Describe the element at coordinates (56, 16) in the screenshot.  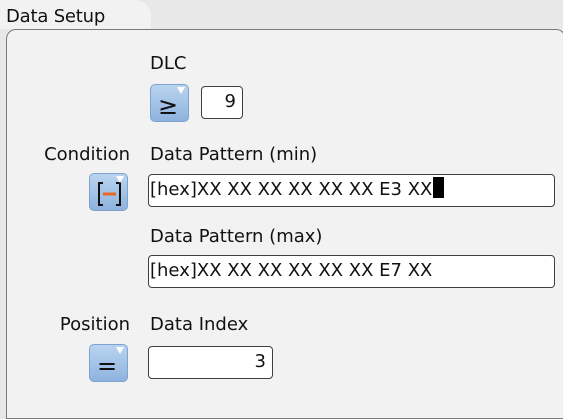
I see `tab-title: Data Setup` at that location.